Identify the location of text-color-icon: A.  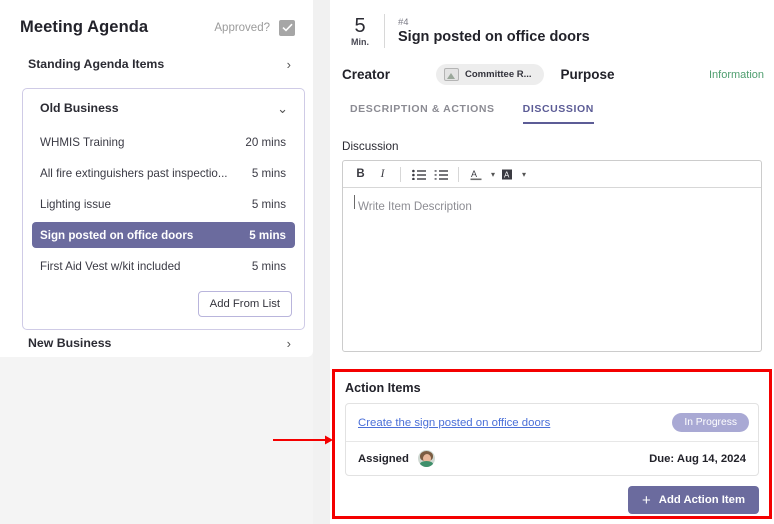
(476, 174).